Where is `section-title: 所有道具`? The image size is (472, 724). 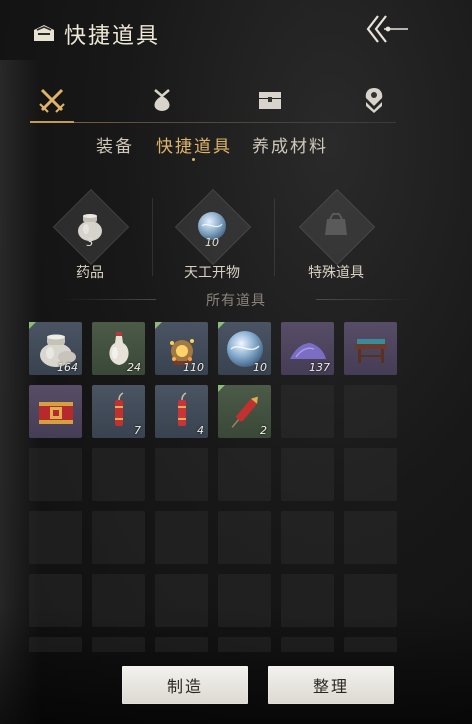
section-title: 所有道具 is located at coordinates (236, 301).